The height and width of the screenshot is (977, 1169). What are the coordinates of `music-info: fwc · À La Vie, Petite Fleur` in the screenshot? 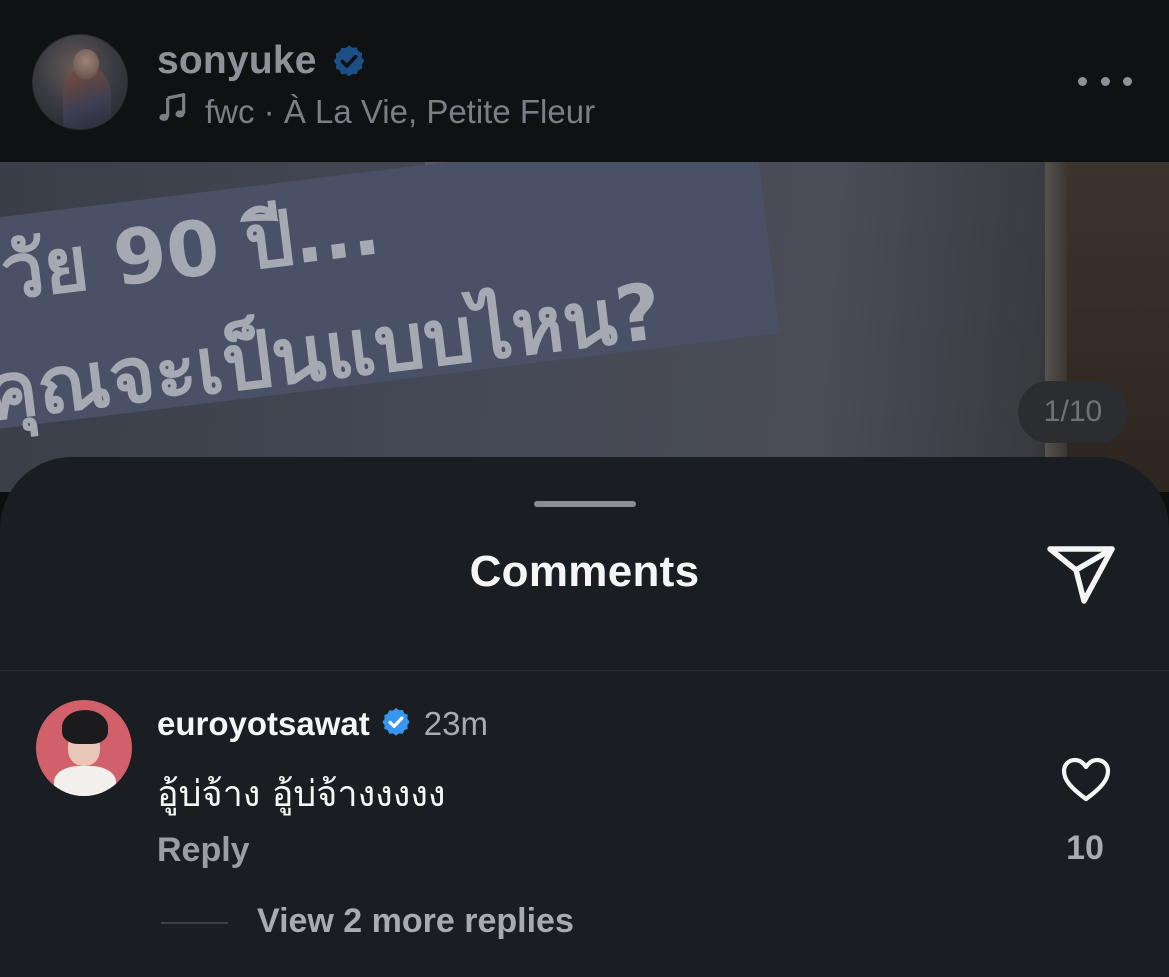 It's located at (376, 112).